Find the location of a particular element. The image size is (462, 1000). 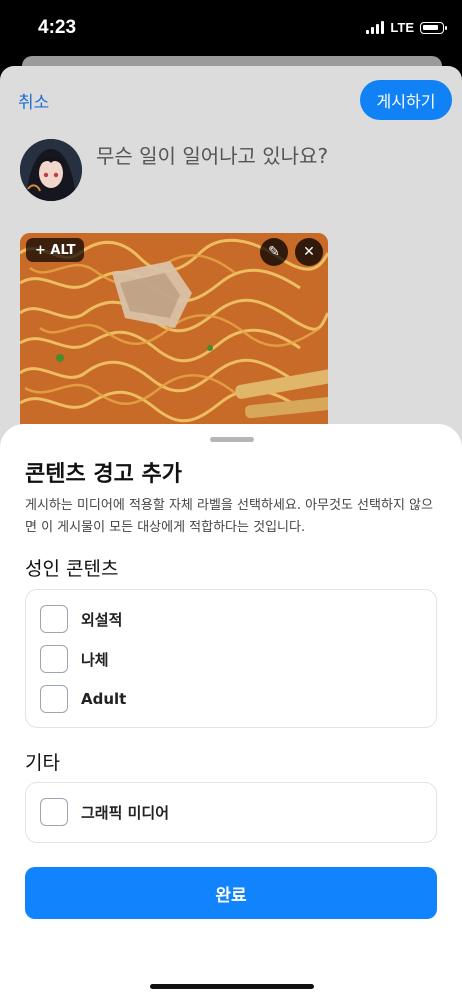

status-indicators: LTE is located at coordinates (406, 27).